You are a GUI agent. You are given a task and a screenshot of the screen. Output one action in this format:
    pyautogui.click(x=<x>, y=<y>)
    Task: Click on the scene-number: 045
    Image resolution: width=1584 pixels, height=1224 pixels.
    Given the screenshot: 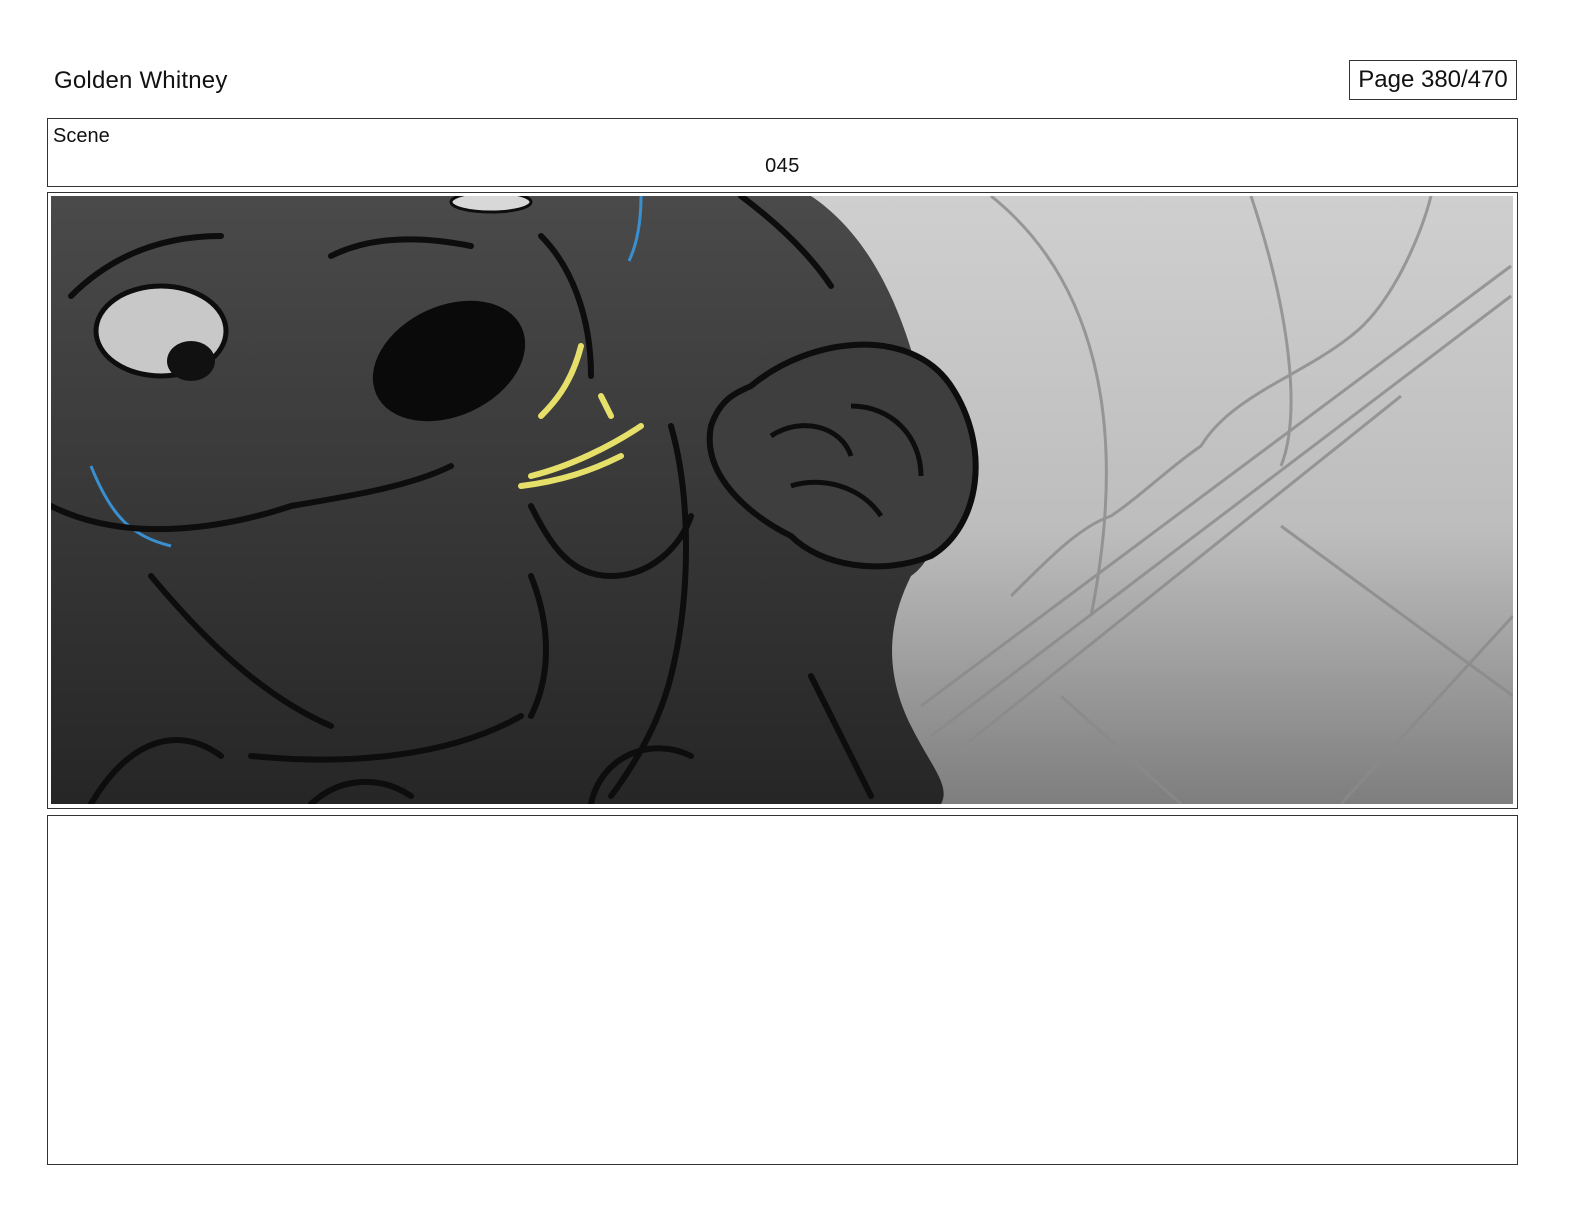 What is the action you would take?
    pyautogui.click(x=782, y=166)
    